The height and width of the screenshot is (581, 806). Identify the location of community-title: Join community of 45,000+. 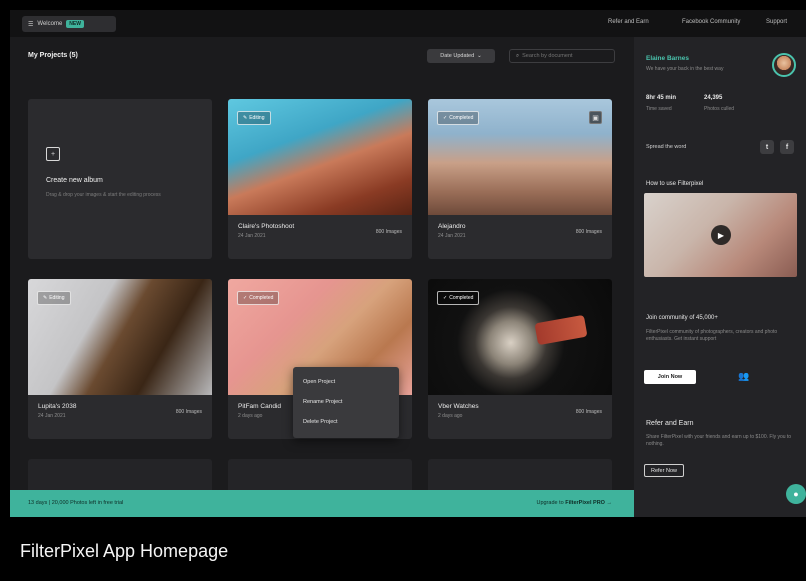
(682, 318).